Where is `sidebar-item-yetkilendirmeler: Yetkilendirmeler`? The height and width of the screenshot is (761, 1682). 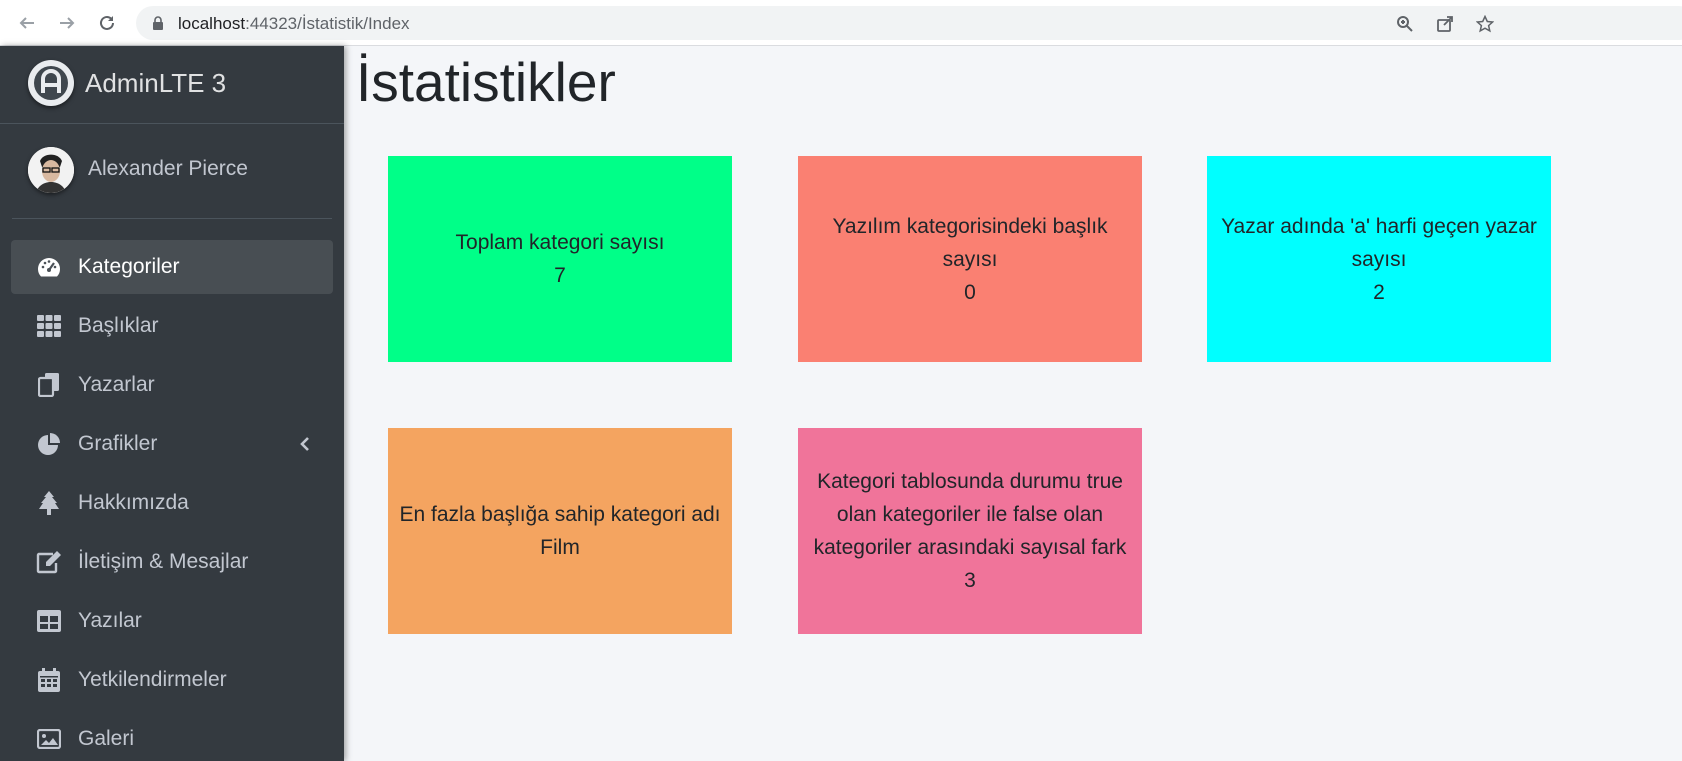 sidebar-item-yetkilendirmeler: Yetkilendirmeler is located at coordinates (172, 680).